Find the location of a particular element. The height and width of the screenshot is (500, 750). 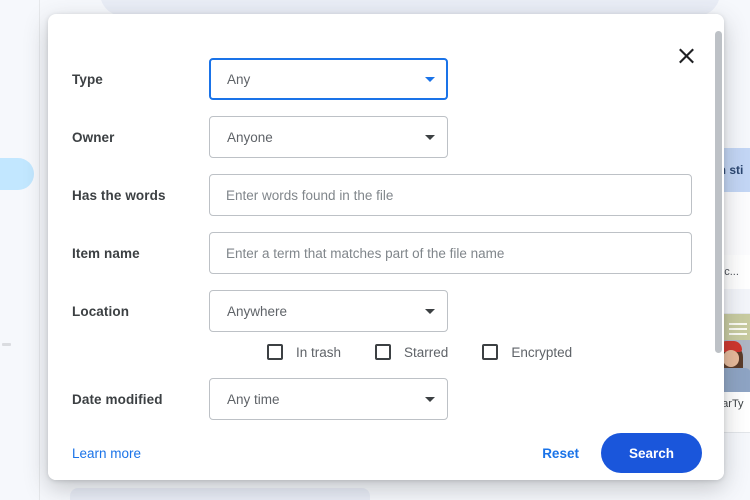

checkbox-starred: Starred is located at coordinates (411, 352).